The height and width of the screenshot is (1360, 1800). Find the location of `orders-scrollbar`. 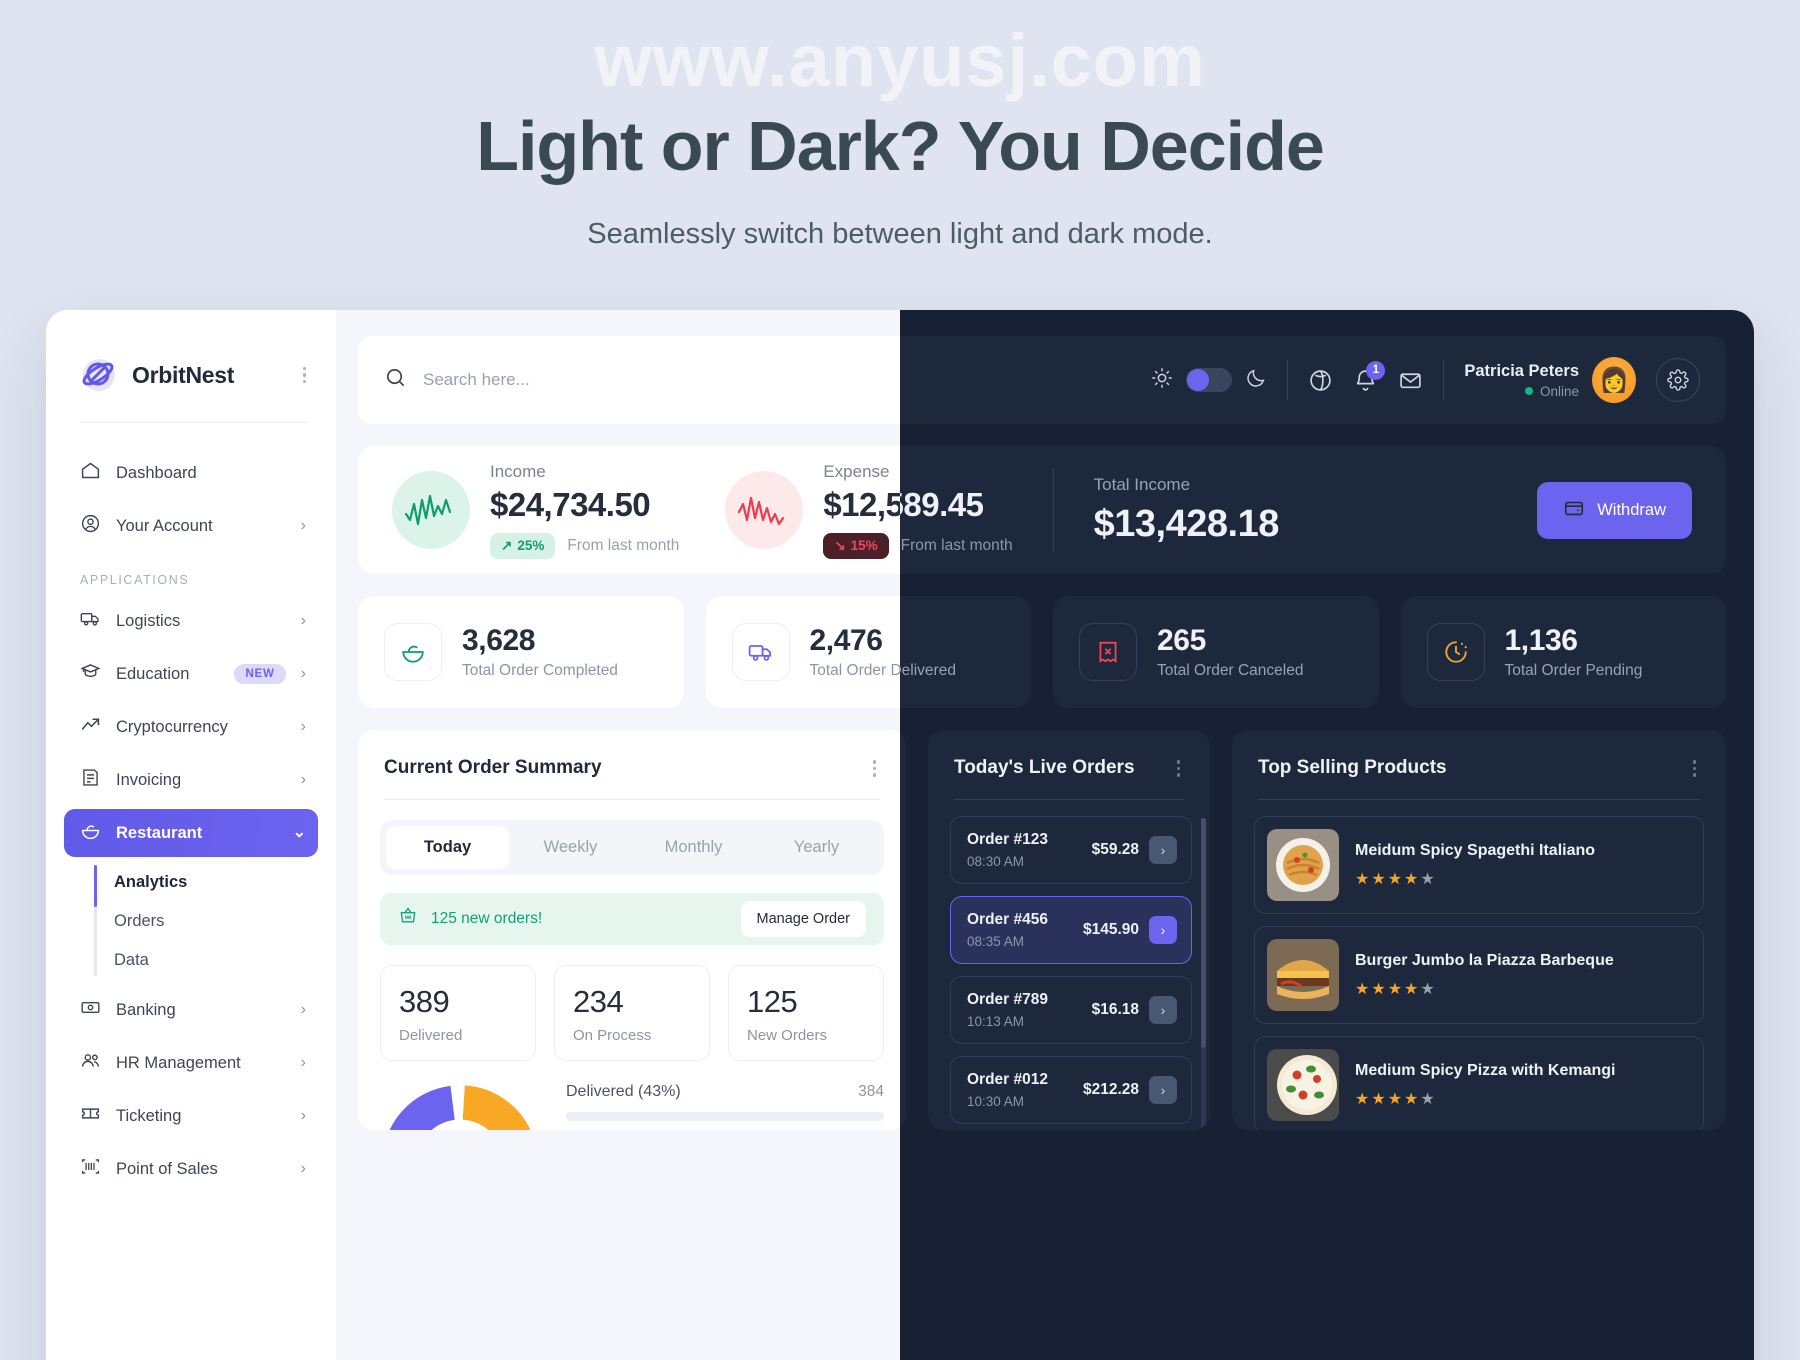

orders-scrollbar is located at coordinates (1203, 973).